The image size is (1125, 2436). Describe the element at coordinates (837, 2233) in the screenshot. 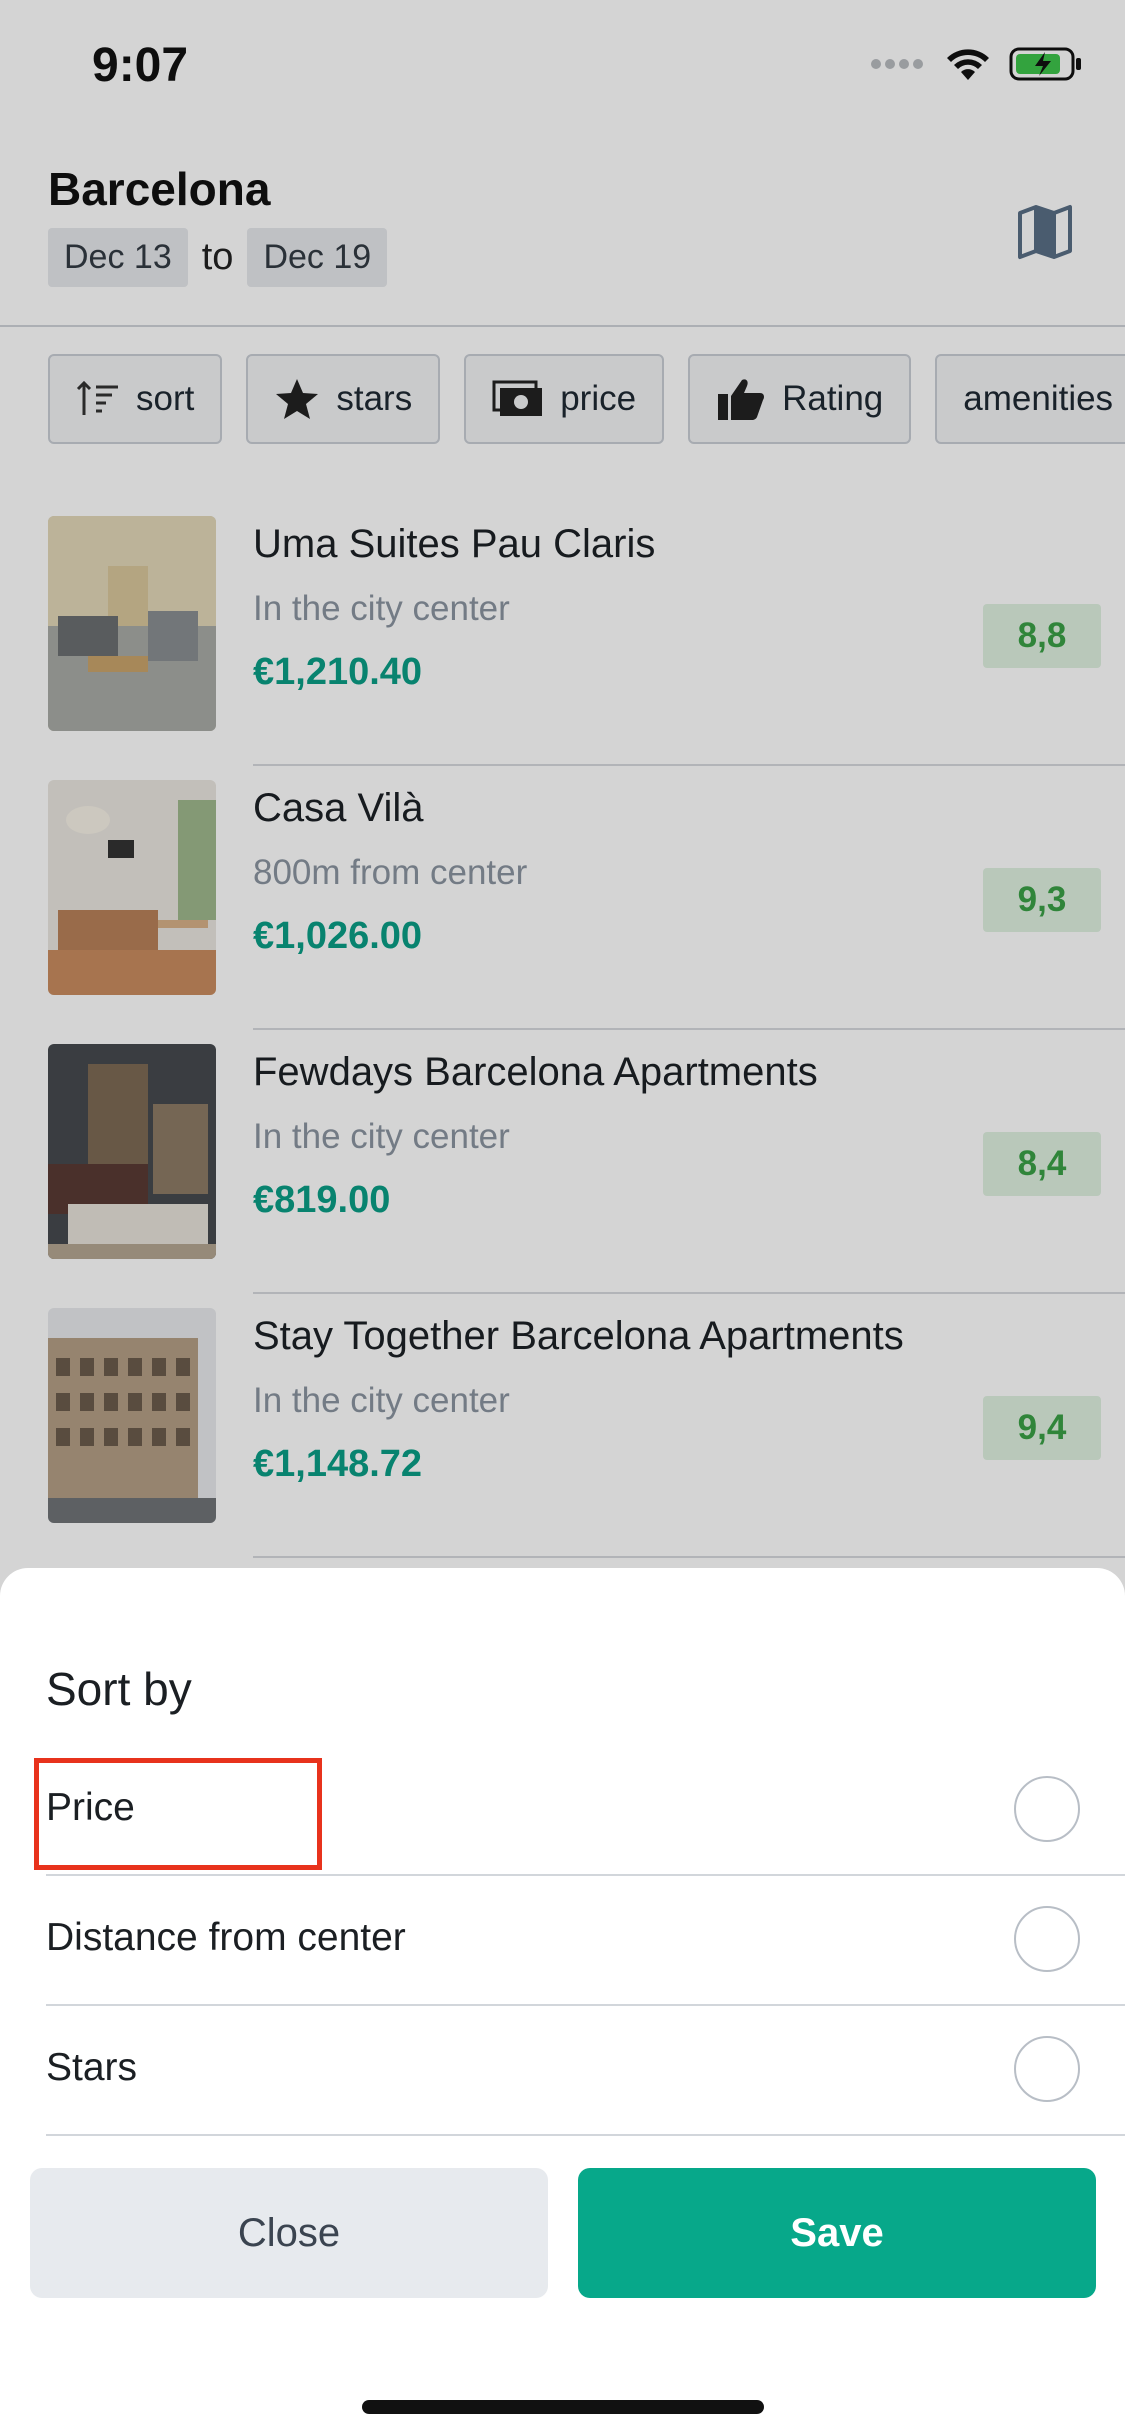

I see `save-button: Save` at that location.